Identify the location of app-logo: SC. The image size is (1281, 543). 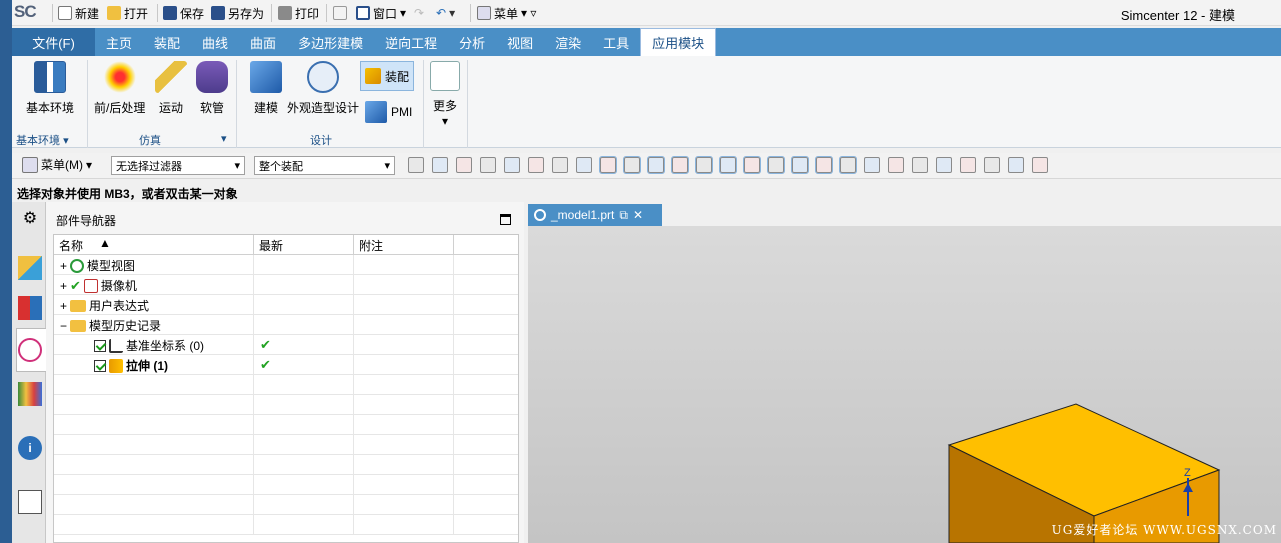
(25, 11).